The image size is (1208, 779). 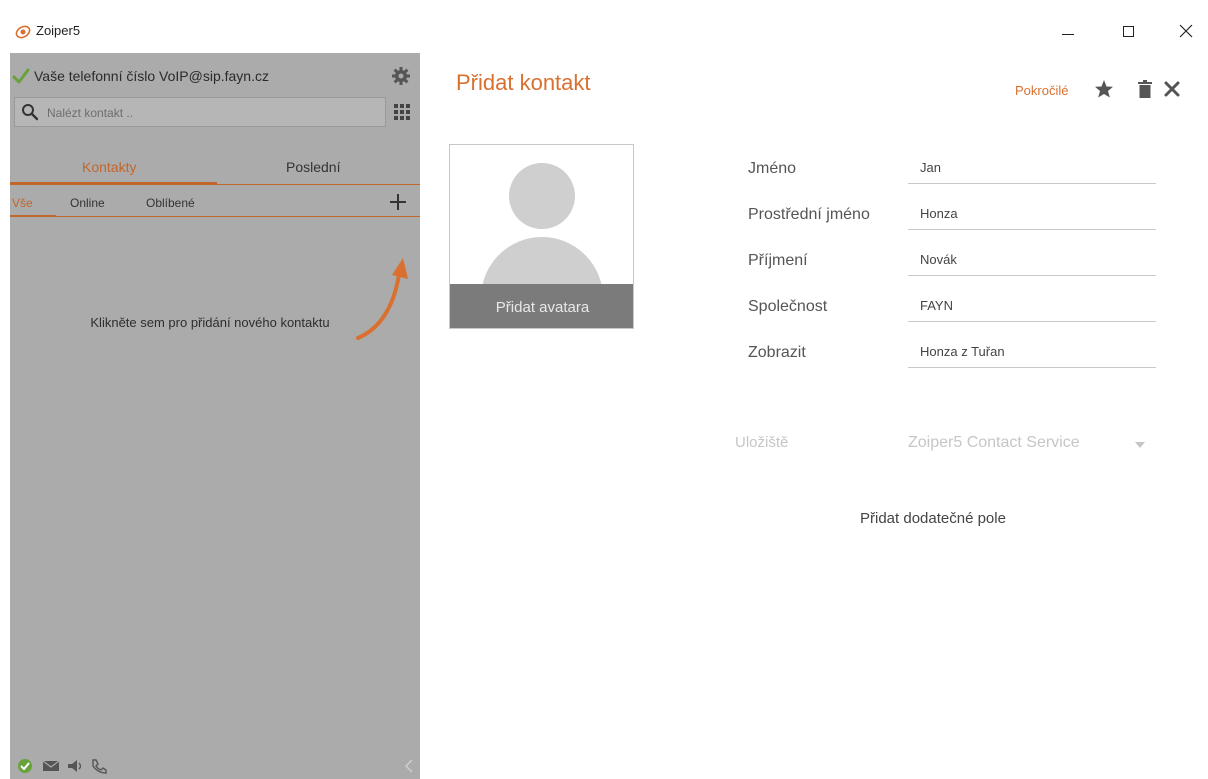 What do you see at coordinates (398, 202) in the screenshot?
I see `add-contact-plus-icon` at bounding box center [398, 202].